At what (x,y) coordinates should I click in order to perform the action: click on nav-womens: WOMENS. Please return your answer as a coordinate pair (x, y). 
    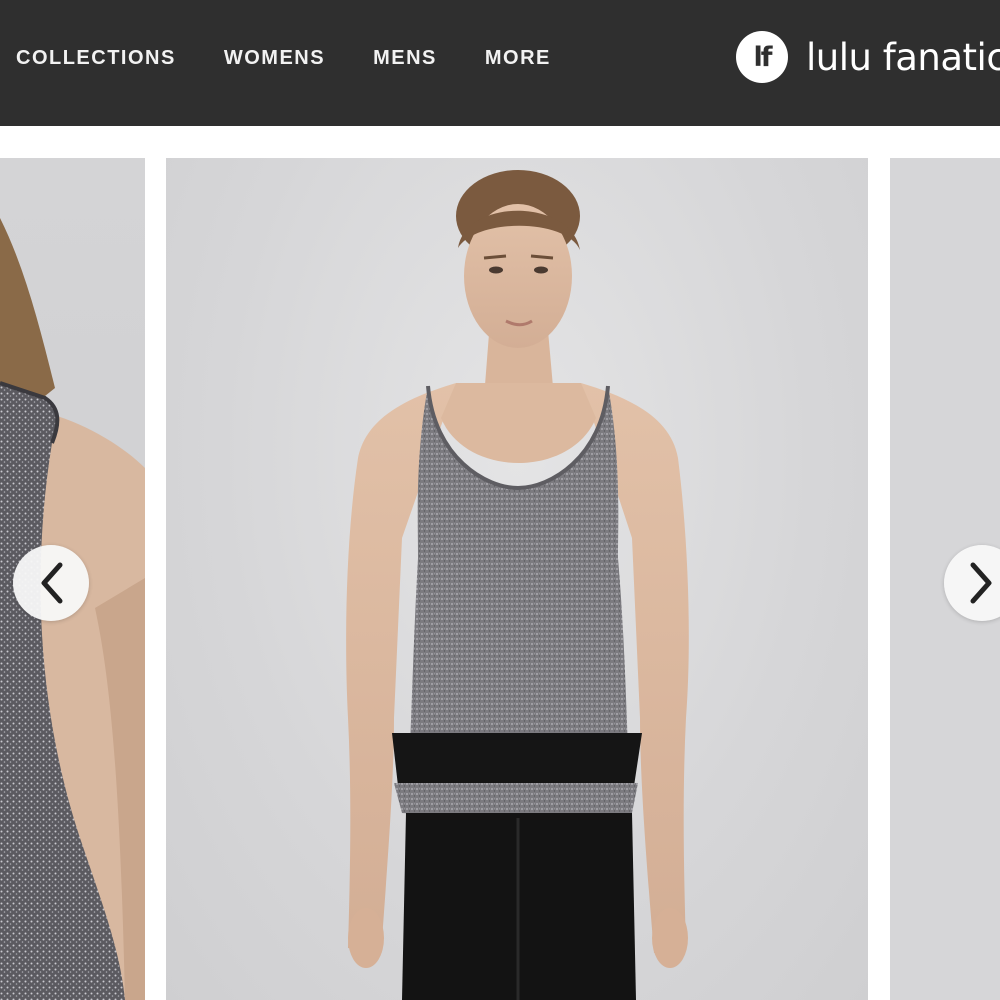
    Looking at the image, I should click on (274, 58).